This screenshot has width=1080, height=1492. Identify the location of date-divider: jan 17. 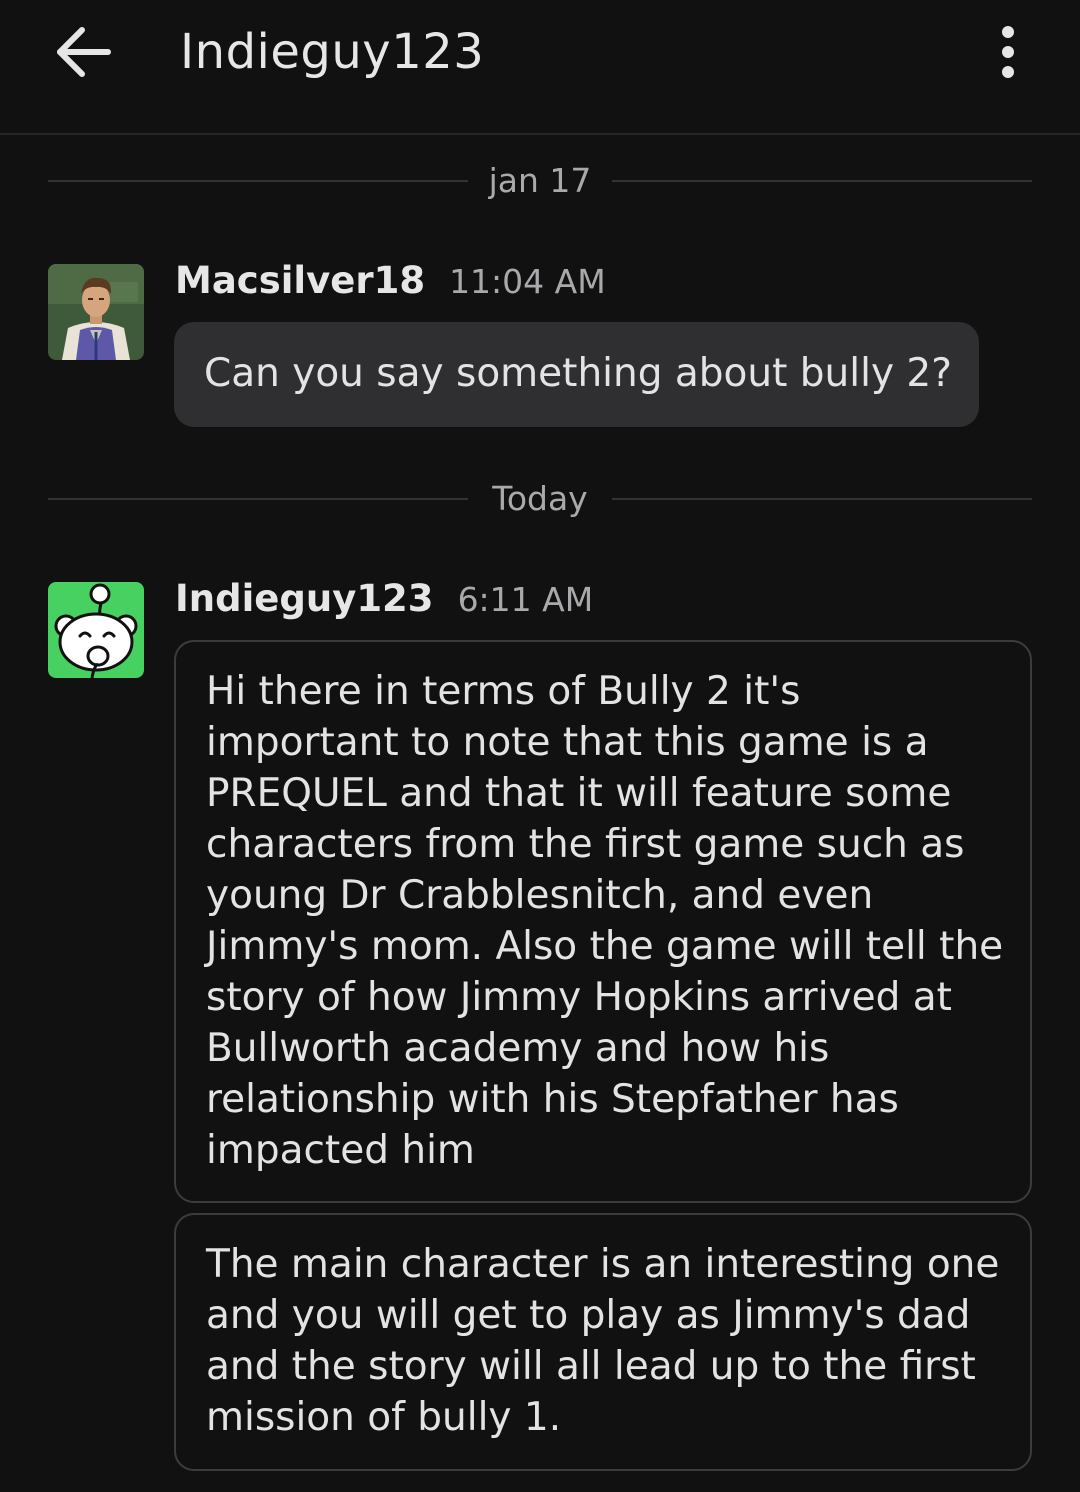
(540, 181).